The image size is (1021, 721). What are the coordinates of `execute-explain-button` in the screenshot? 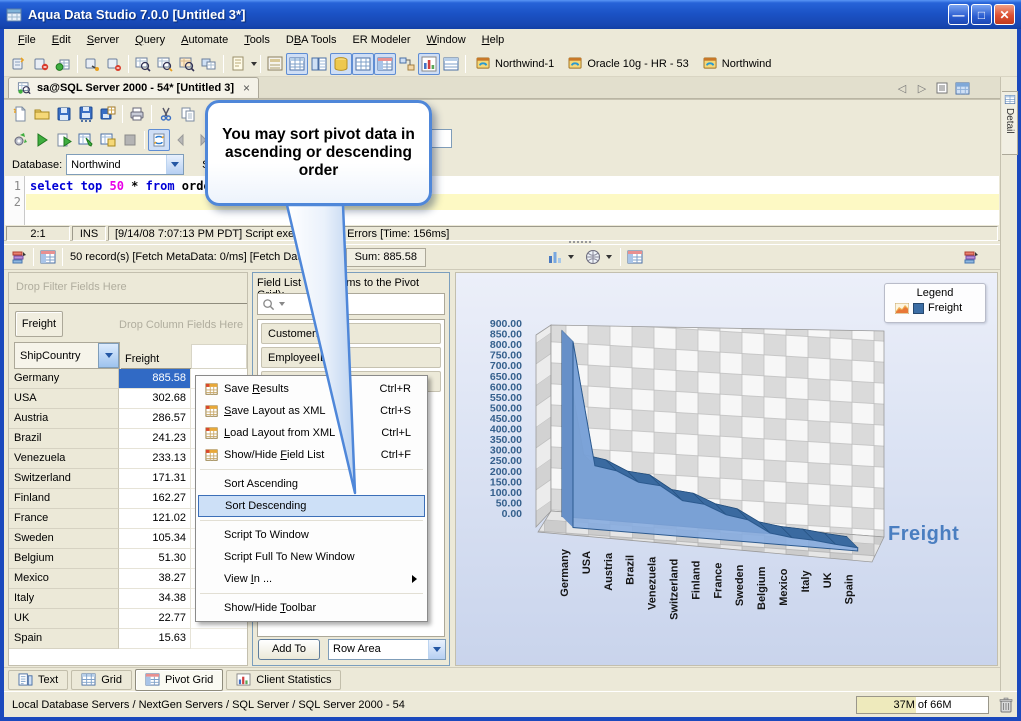 It's located at (108, 140).